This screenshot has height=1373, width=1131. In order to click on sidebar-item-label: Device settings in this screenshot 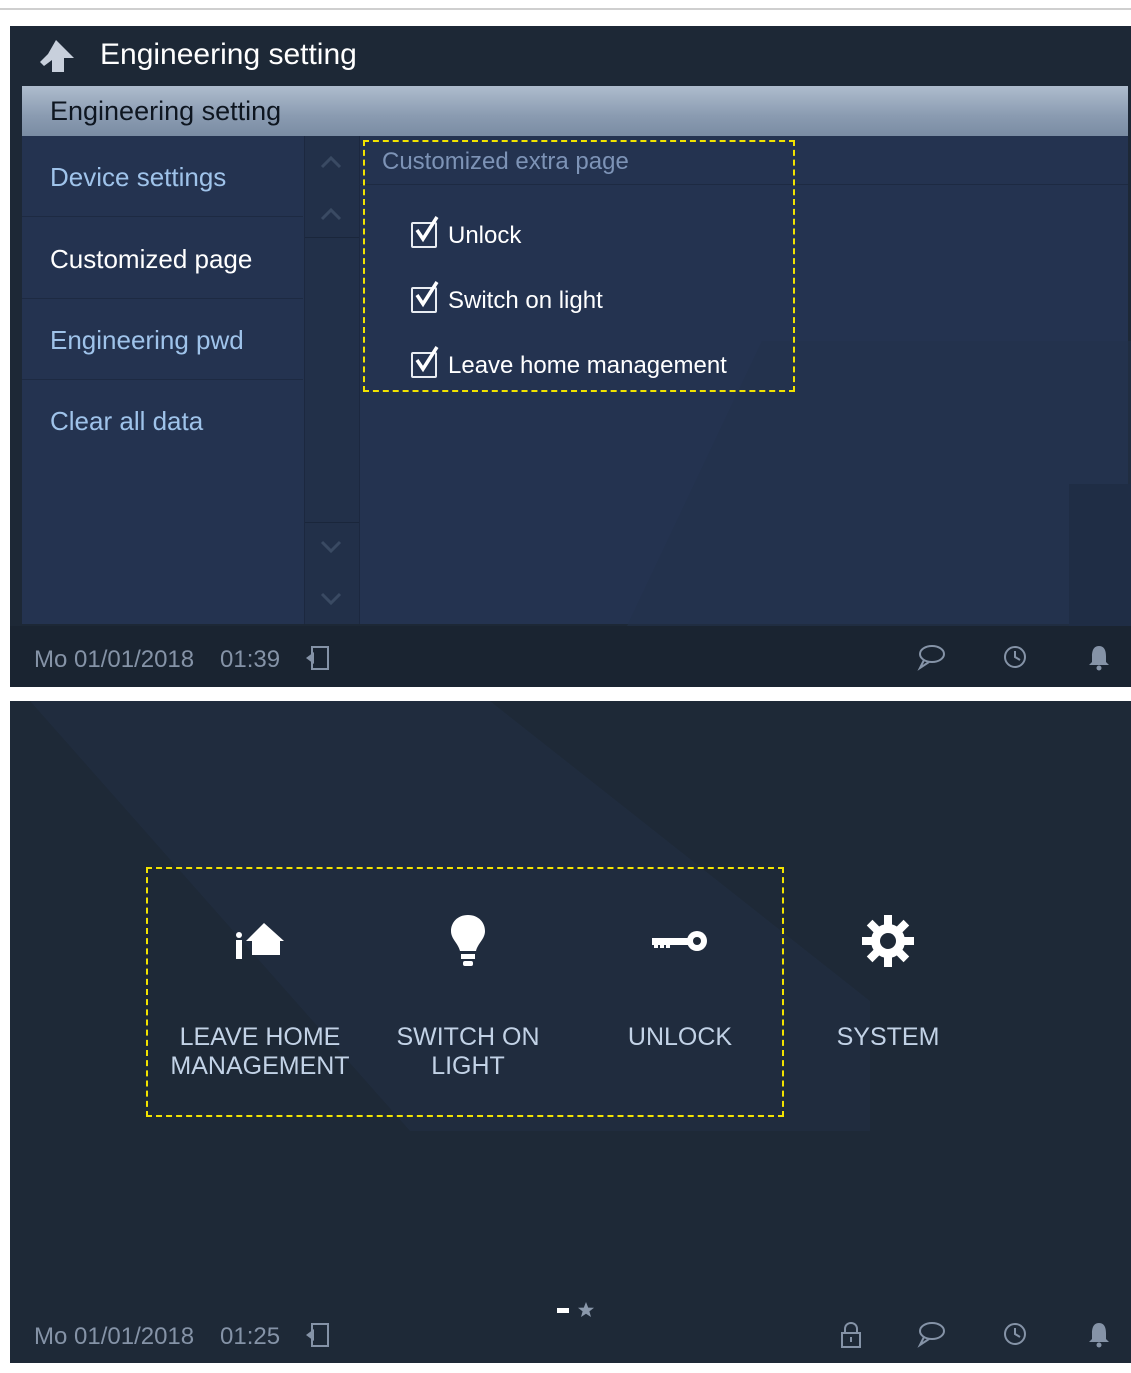, I will do `click(138, 177)`.